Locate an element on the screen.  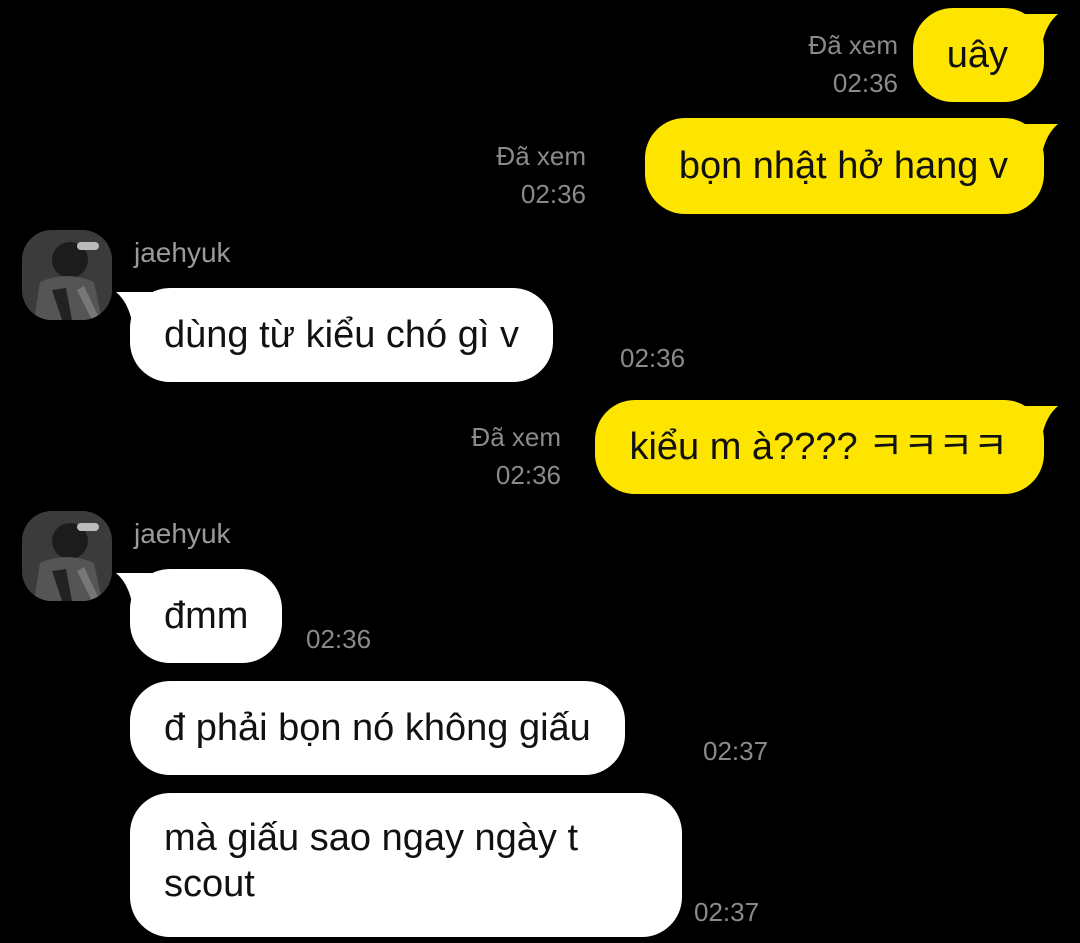
message-text: kiểu m à???? ㅋㅋㅋㅋ is located at coordinates (818, 447).